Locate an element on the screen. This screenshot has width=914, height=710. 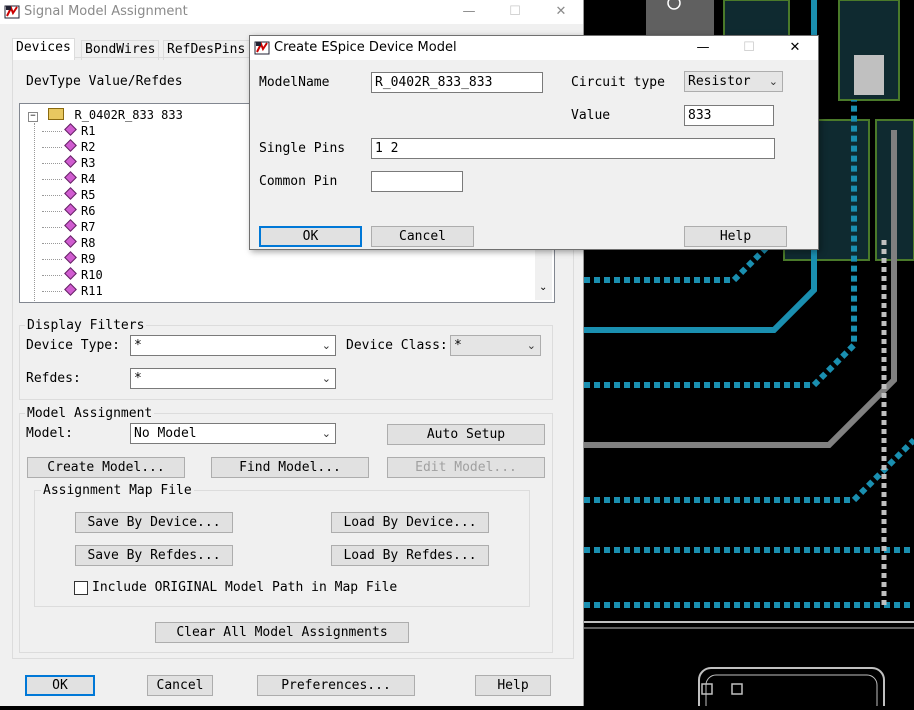
scroll-down-icon: ⌄ is located at coordinates (543, 287).